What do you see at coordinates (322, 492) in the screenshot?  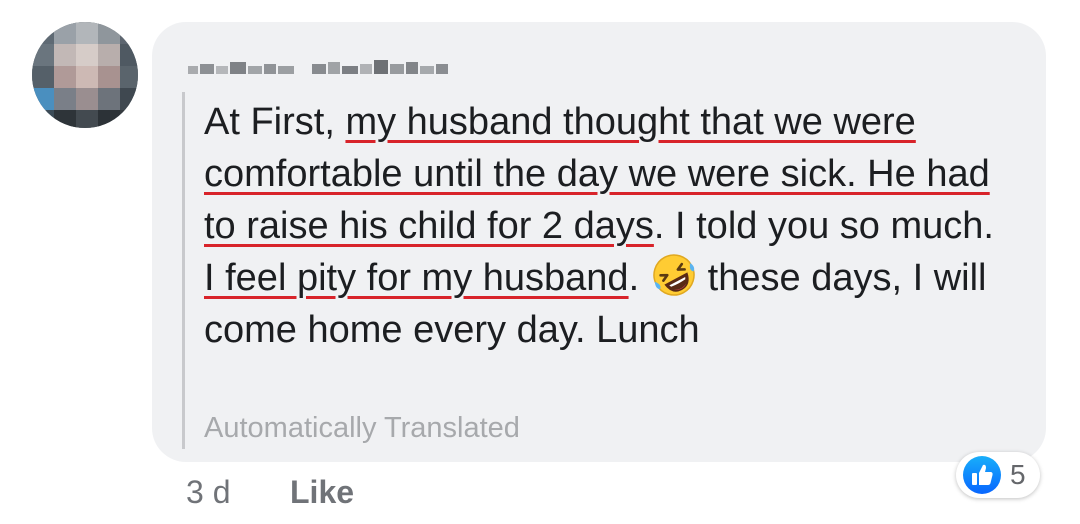 I see `like-button: Like` at bounding box center [322, 492].